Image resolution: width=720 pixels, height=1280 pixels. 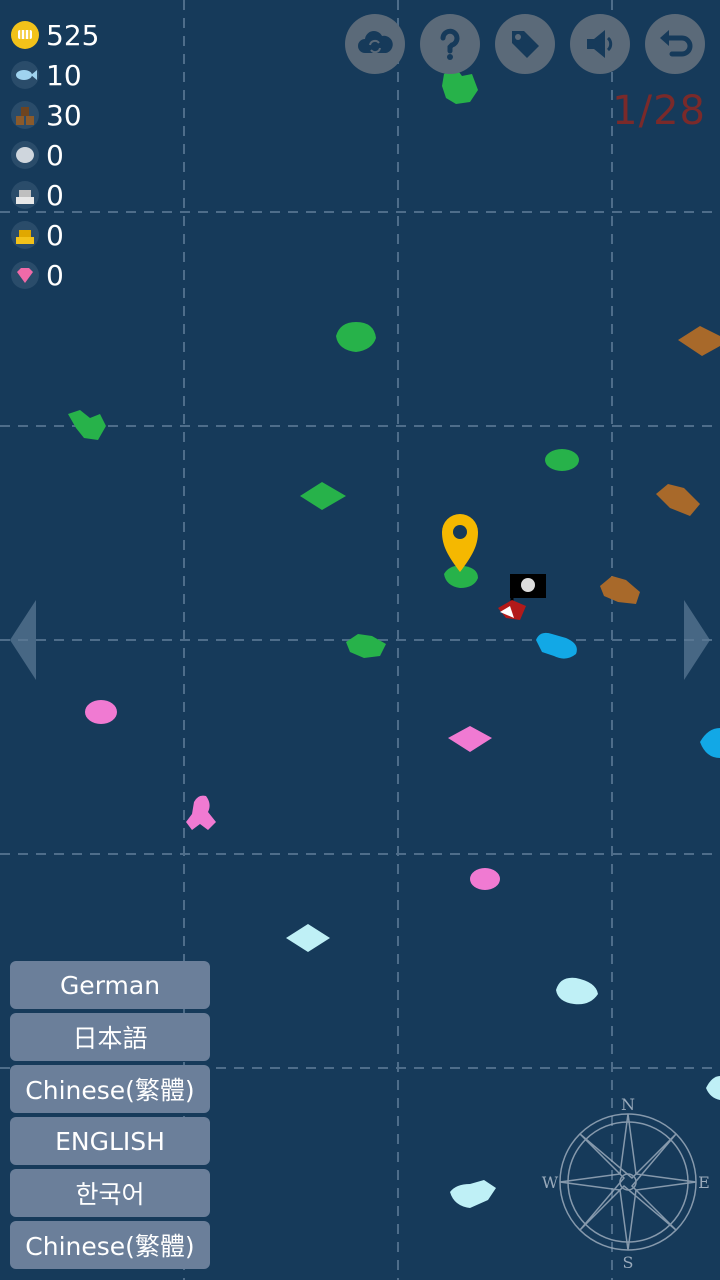 I want to click on language-button-english: ENGLISH, so click(x=110, y=1141).